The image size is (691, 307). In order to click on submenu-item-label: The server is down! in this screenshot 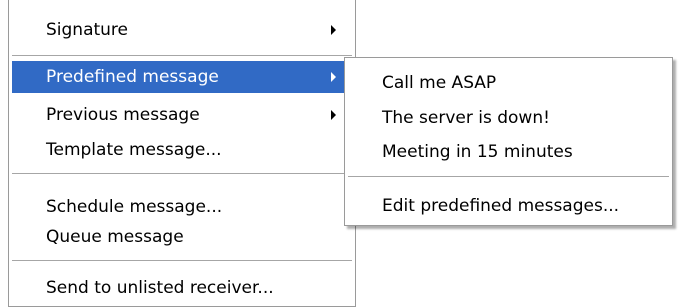, I will do `click(466, 118)`.